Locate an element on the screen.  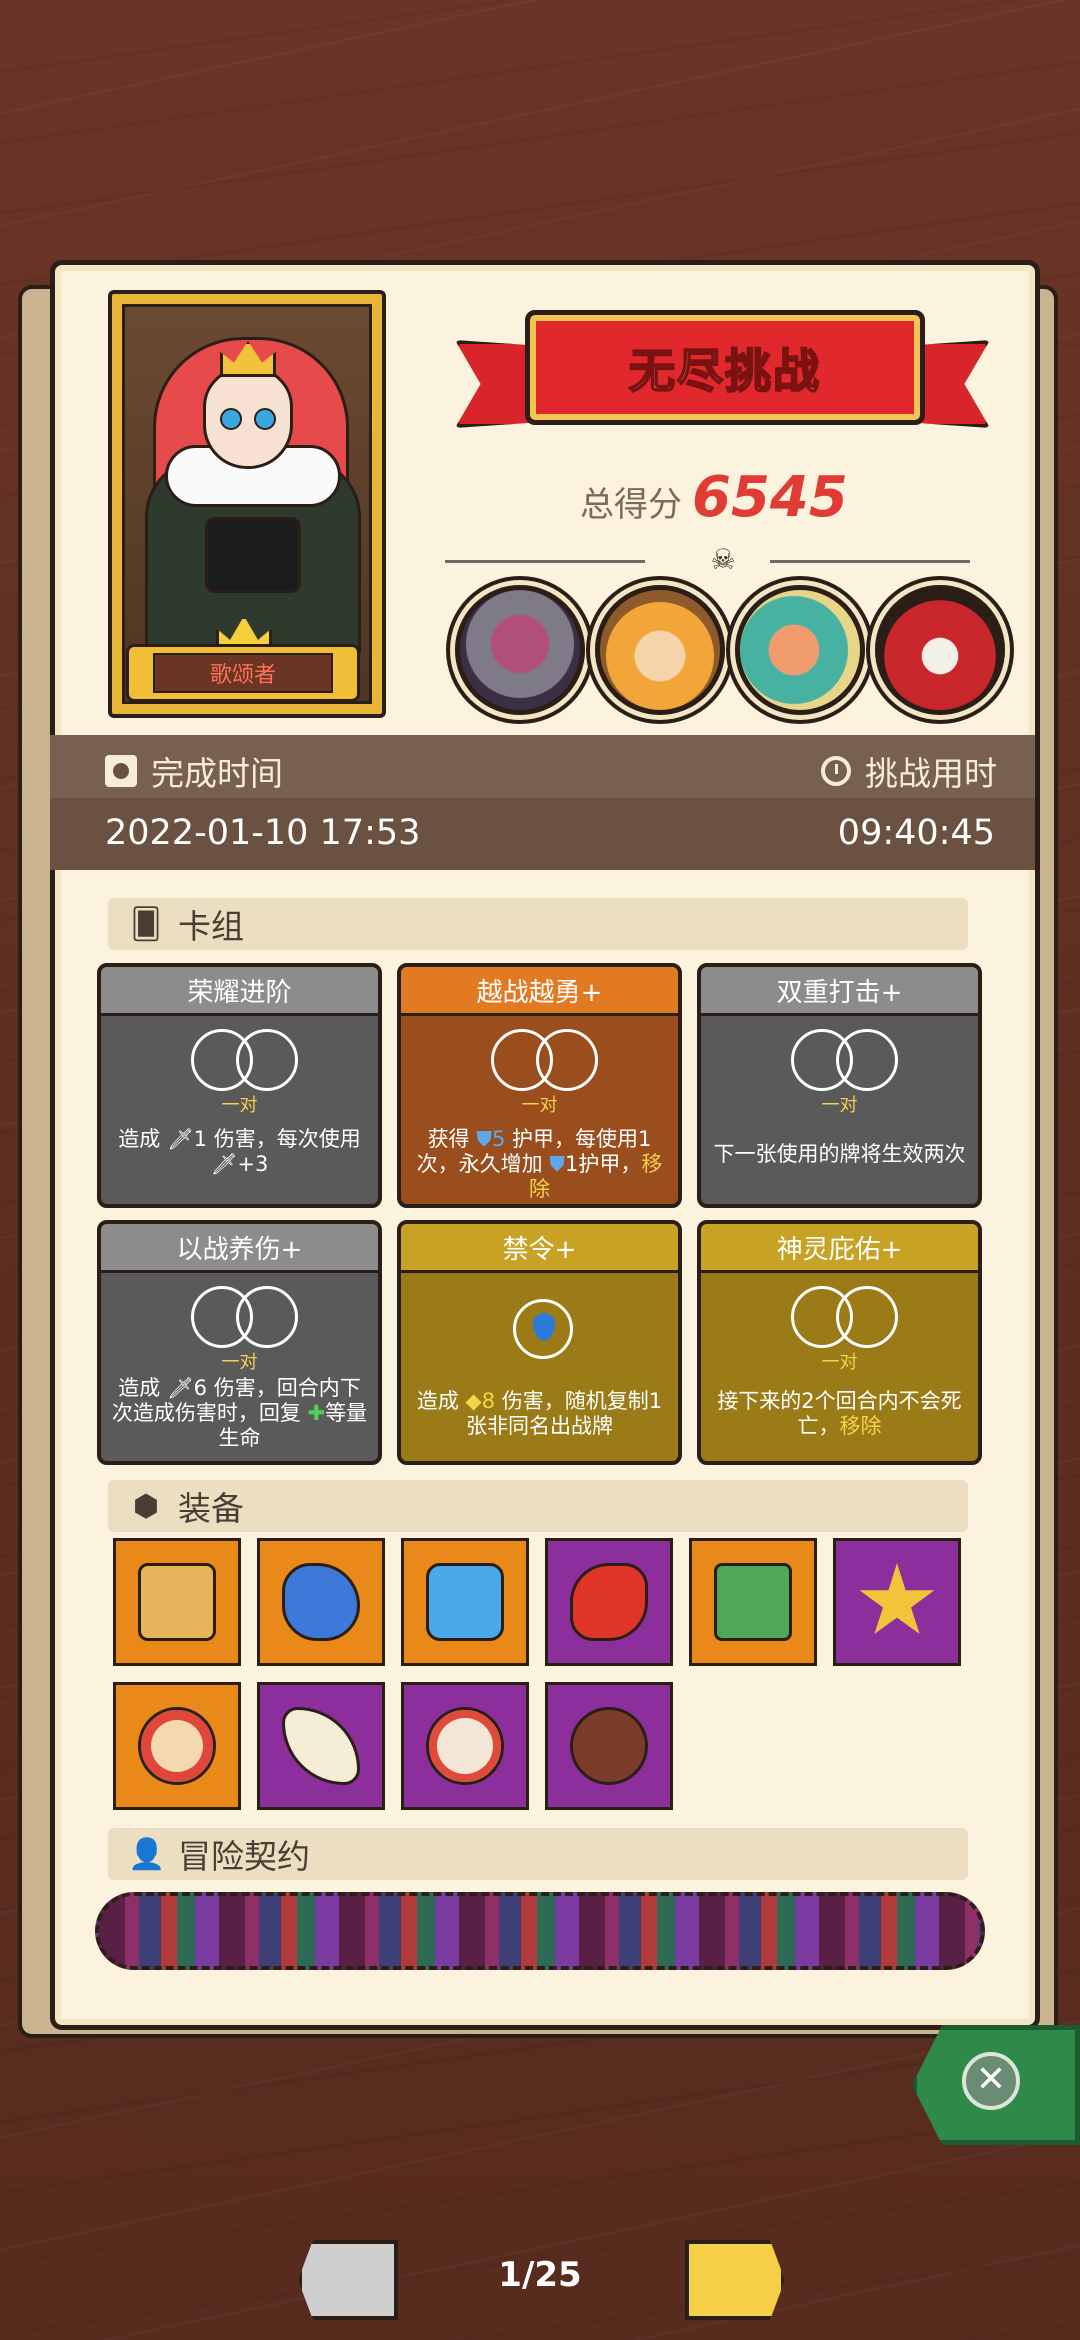
challenge-time-text: 挑战用时 is located at coordinates (931, 773).